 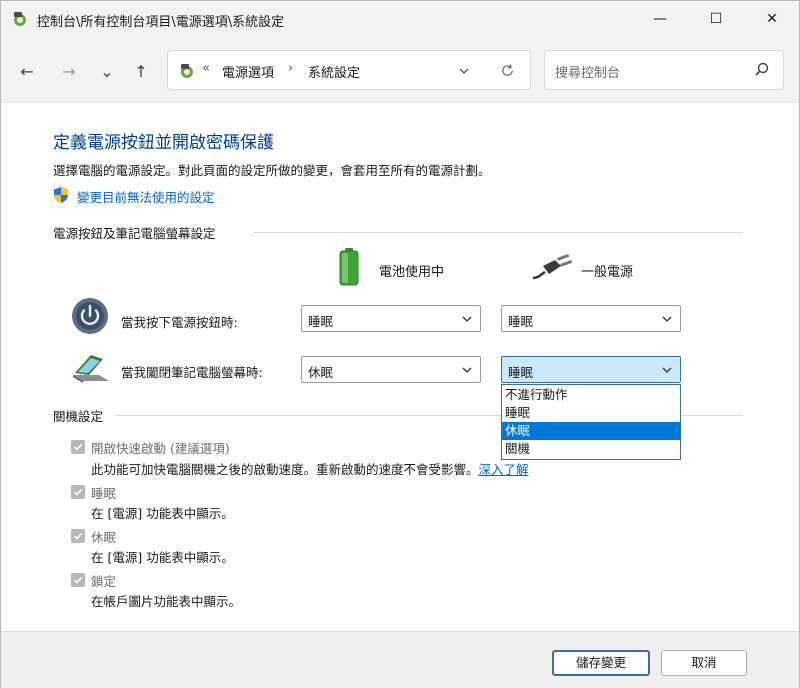 I want to click on page-subtitle: 選擇電腦的電源設定。對此頁面的設定所做的變更，會套用至所有的電源計劃。, so click(x=272, y=170).